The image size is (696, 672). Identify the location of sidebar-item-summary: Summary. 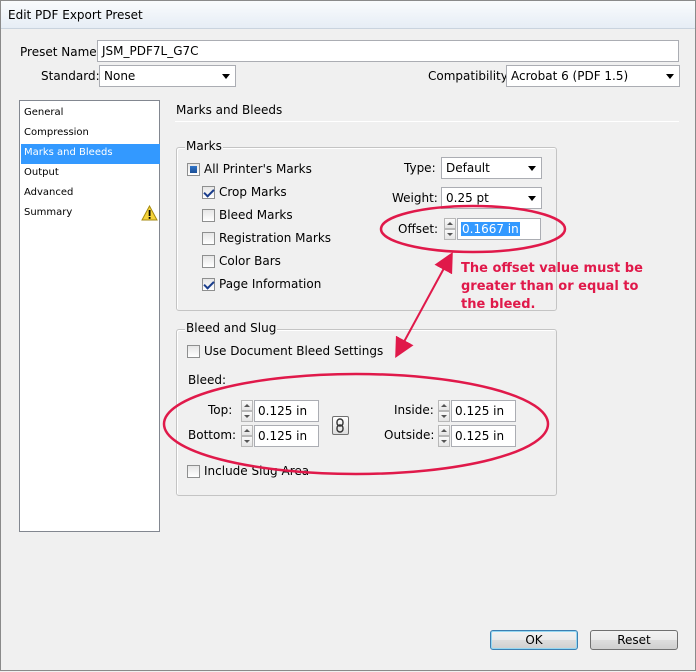
(90, 214).